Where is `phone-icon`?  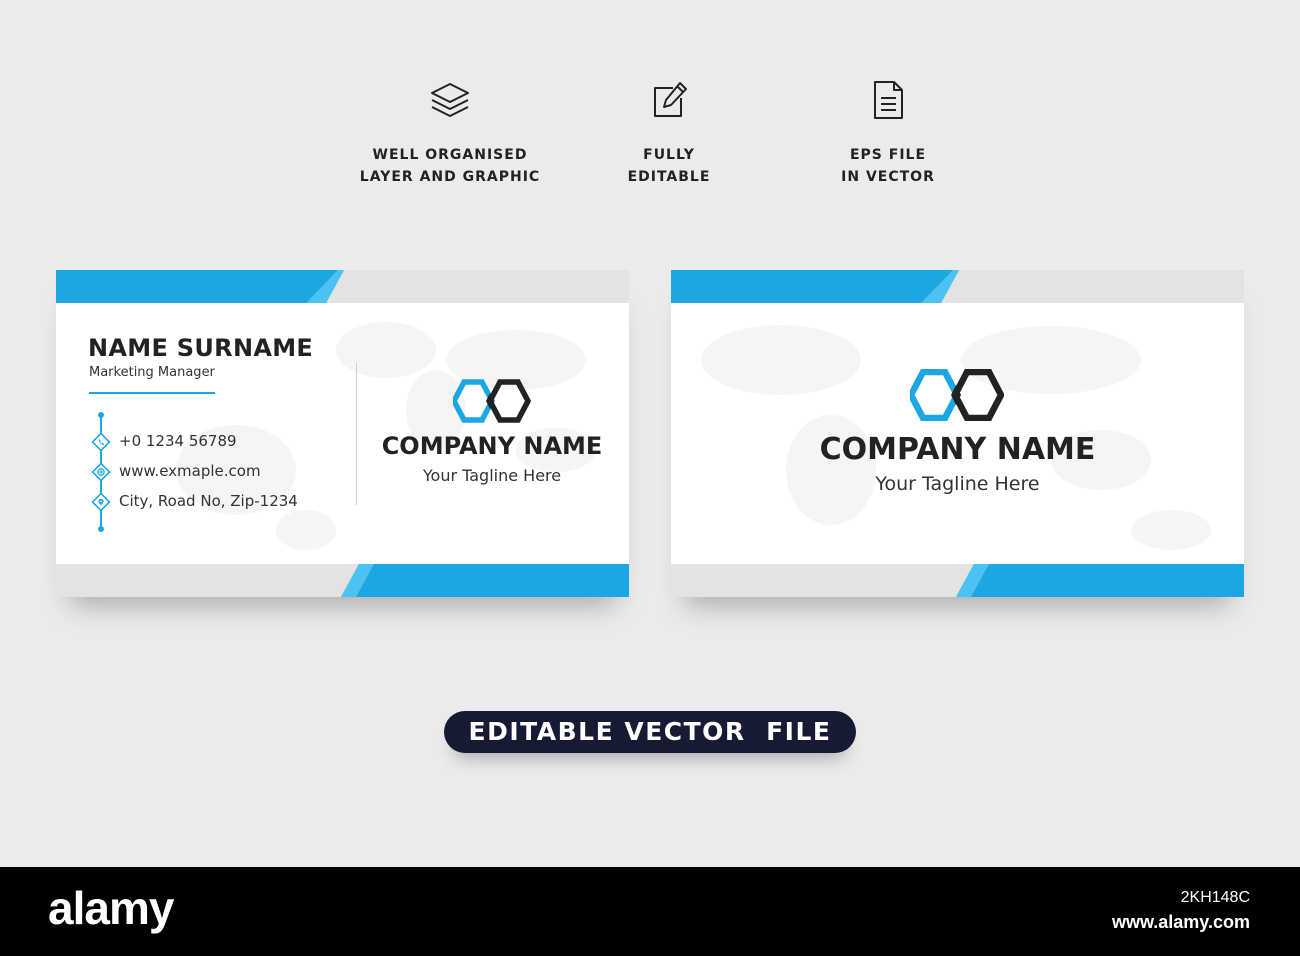 phone-icon is located at coordinates (101, 442).